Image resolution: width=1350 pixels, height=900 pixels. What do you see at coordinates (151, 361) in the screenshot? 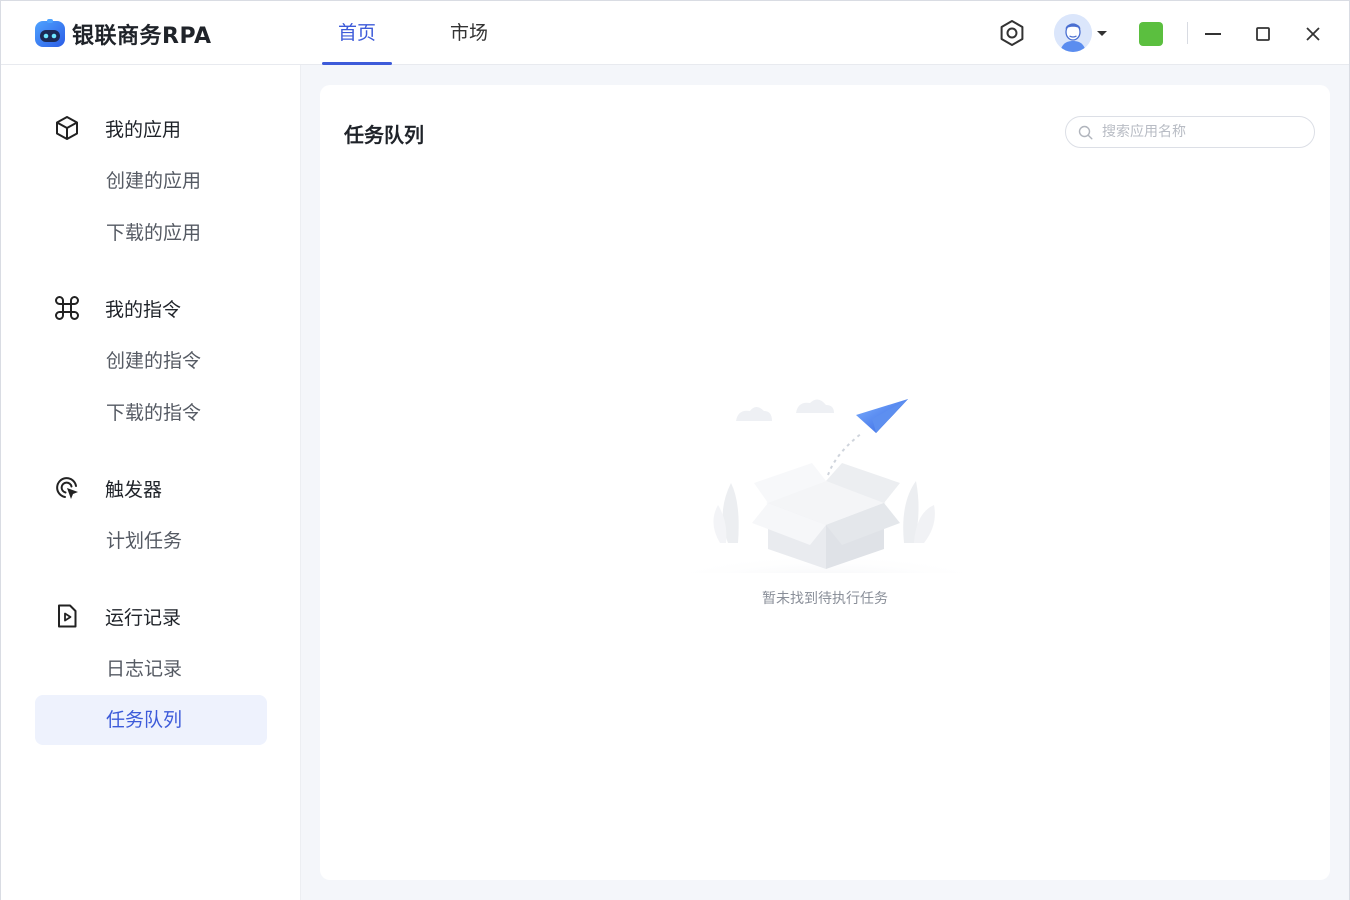
I see `sidebar-item-created-commands: 创建的指令` at bounding box center [151, 361].